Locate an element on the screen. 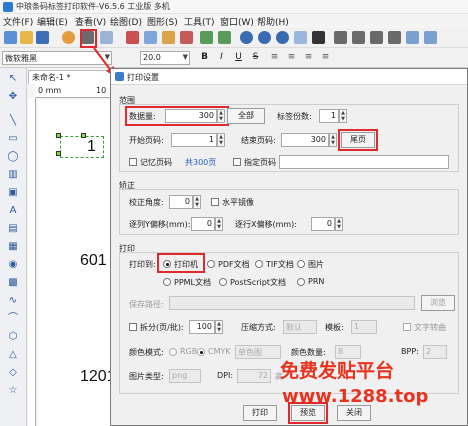 Image resolution: width=468 pixels, height=426 pixels. zoom-fit-icon is located at coordinates (282, 37).